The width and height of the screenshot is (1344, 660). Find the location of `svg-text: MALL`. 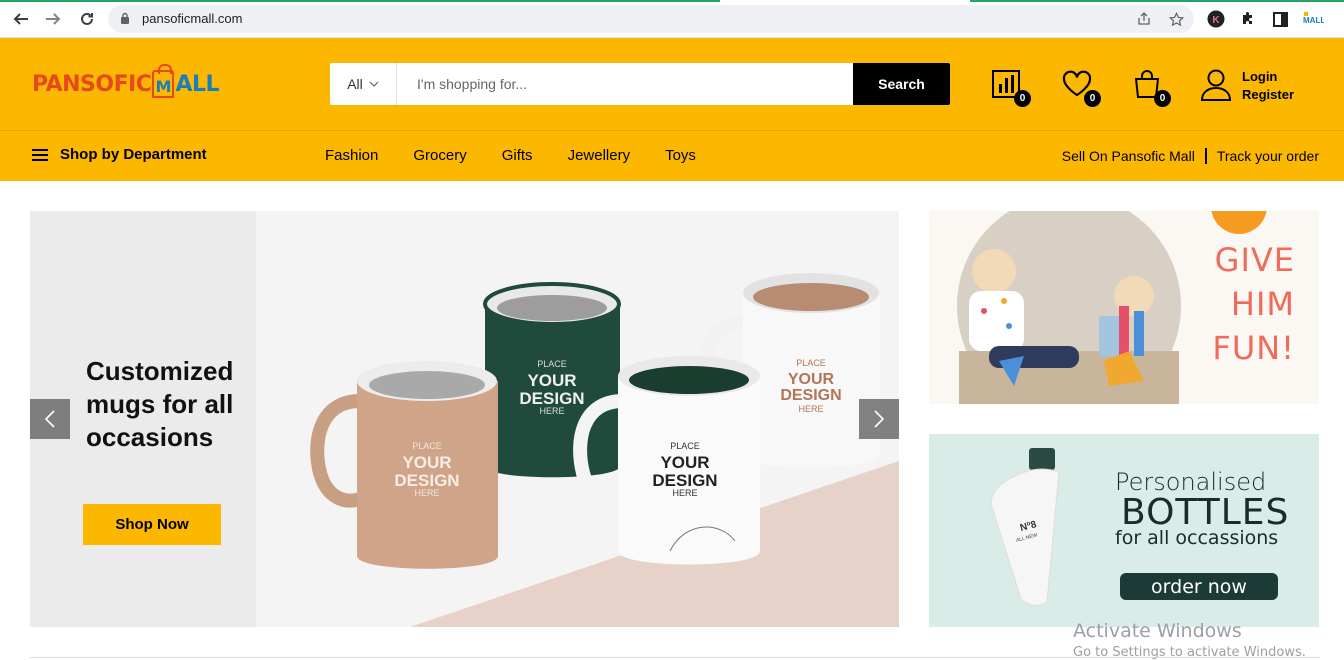

svg-text: MALL is located at coordinates (1313, 20).